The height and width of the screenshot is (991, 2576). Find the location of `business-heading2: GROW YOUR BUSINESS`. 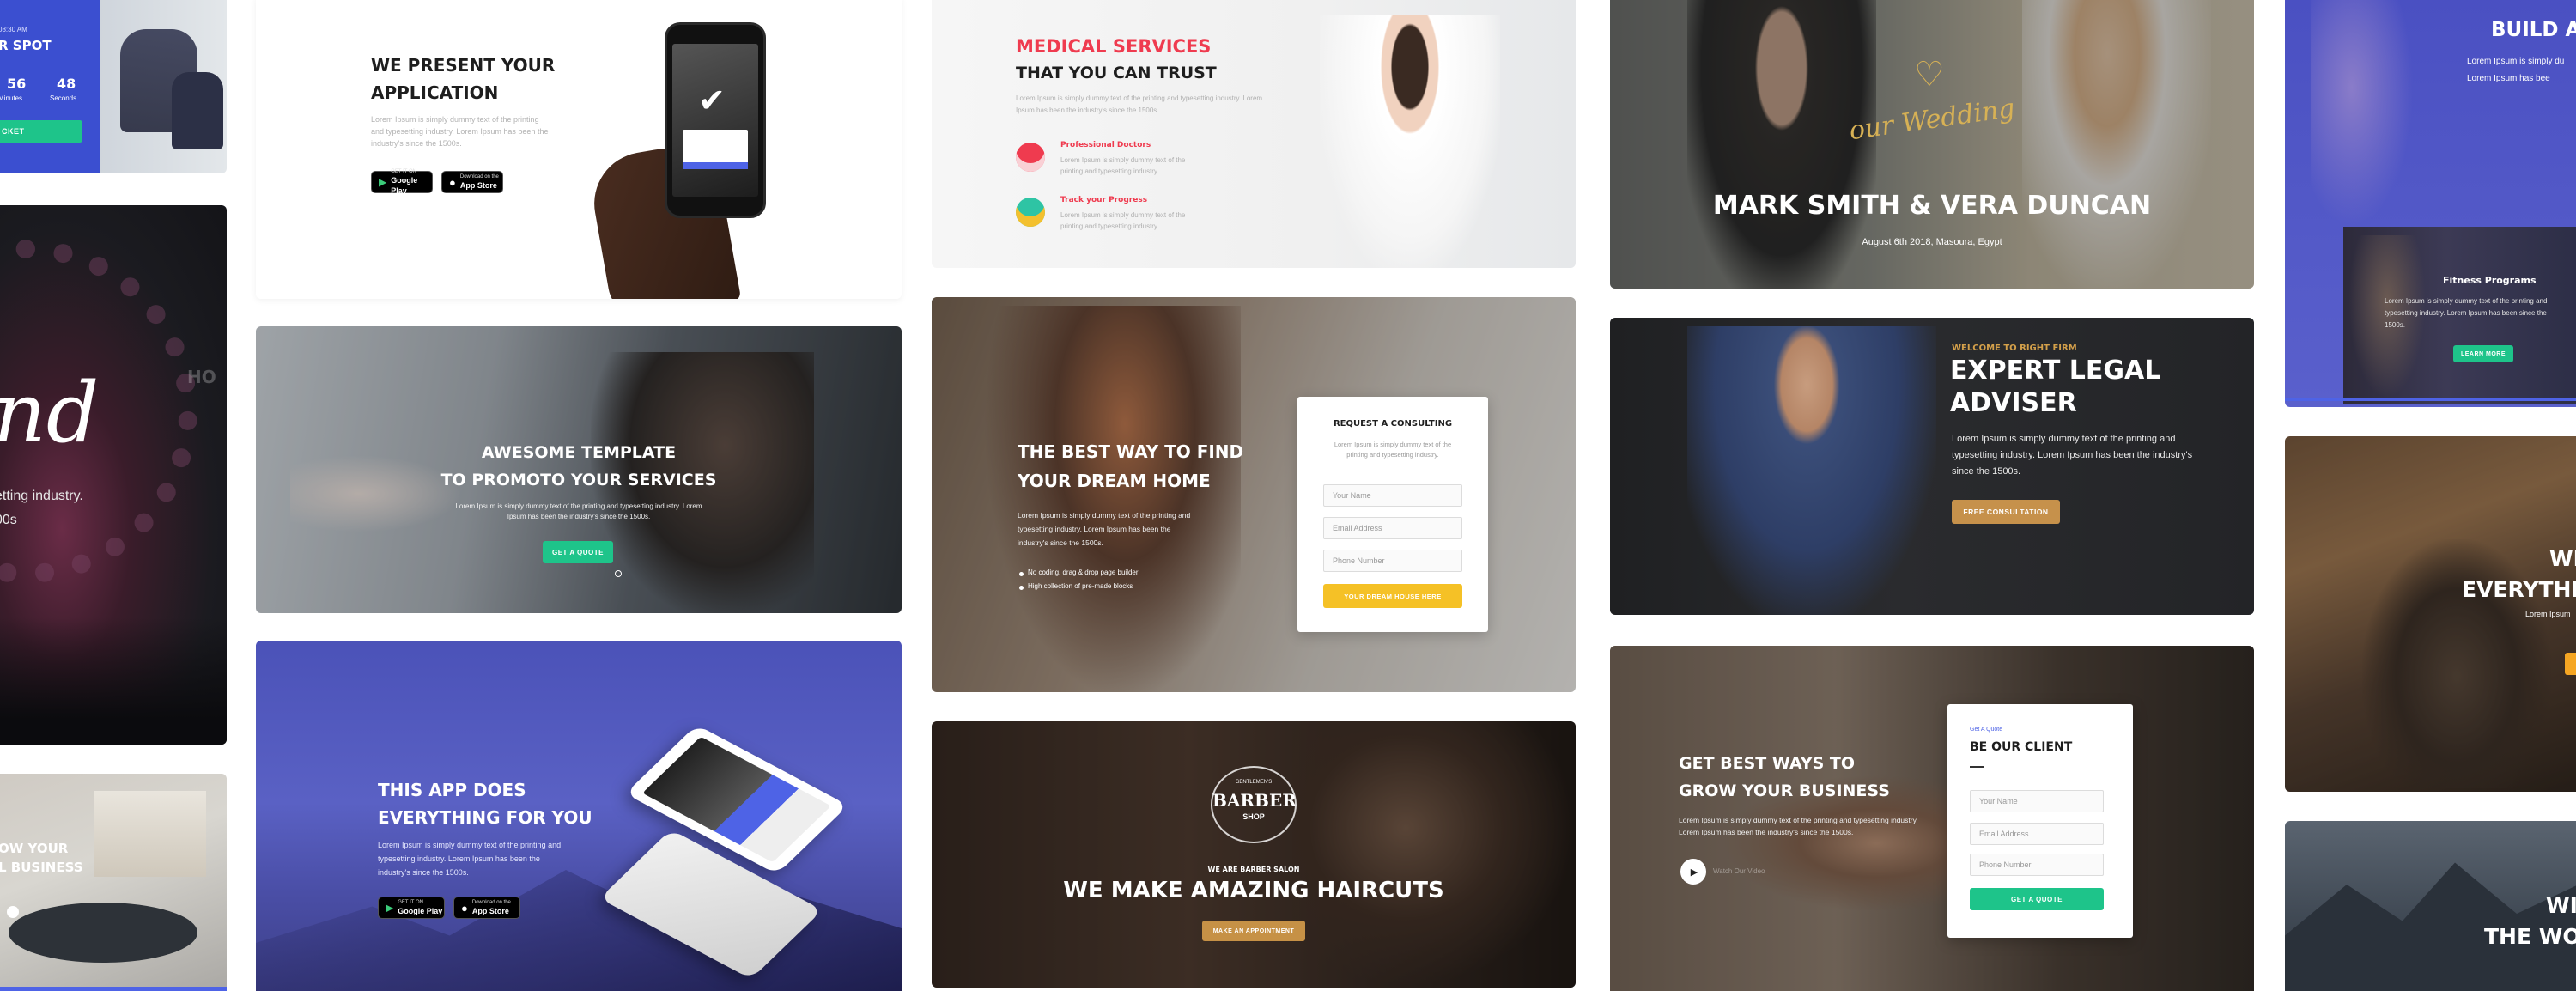

business-heading2: GROW YOUR BUSINESS is located at coordinates (1784, 790).